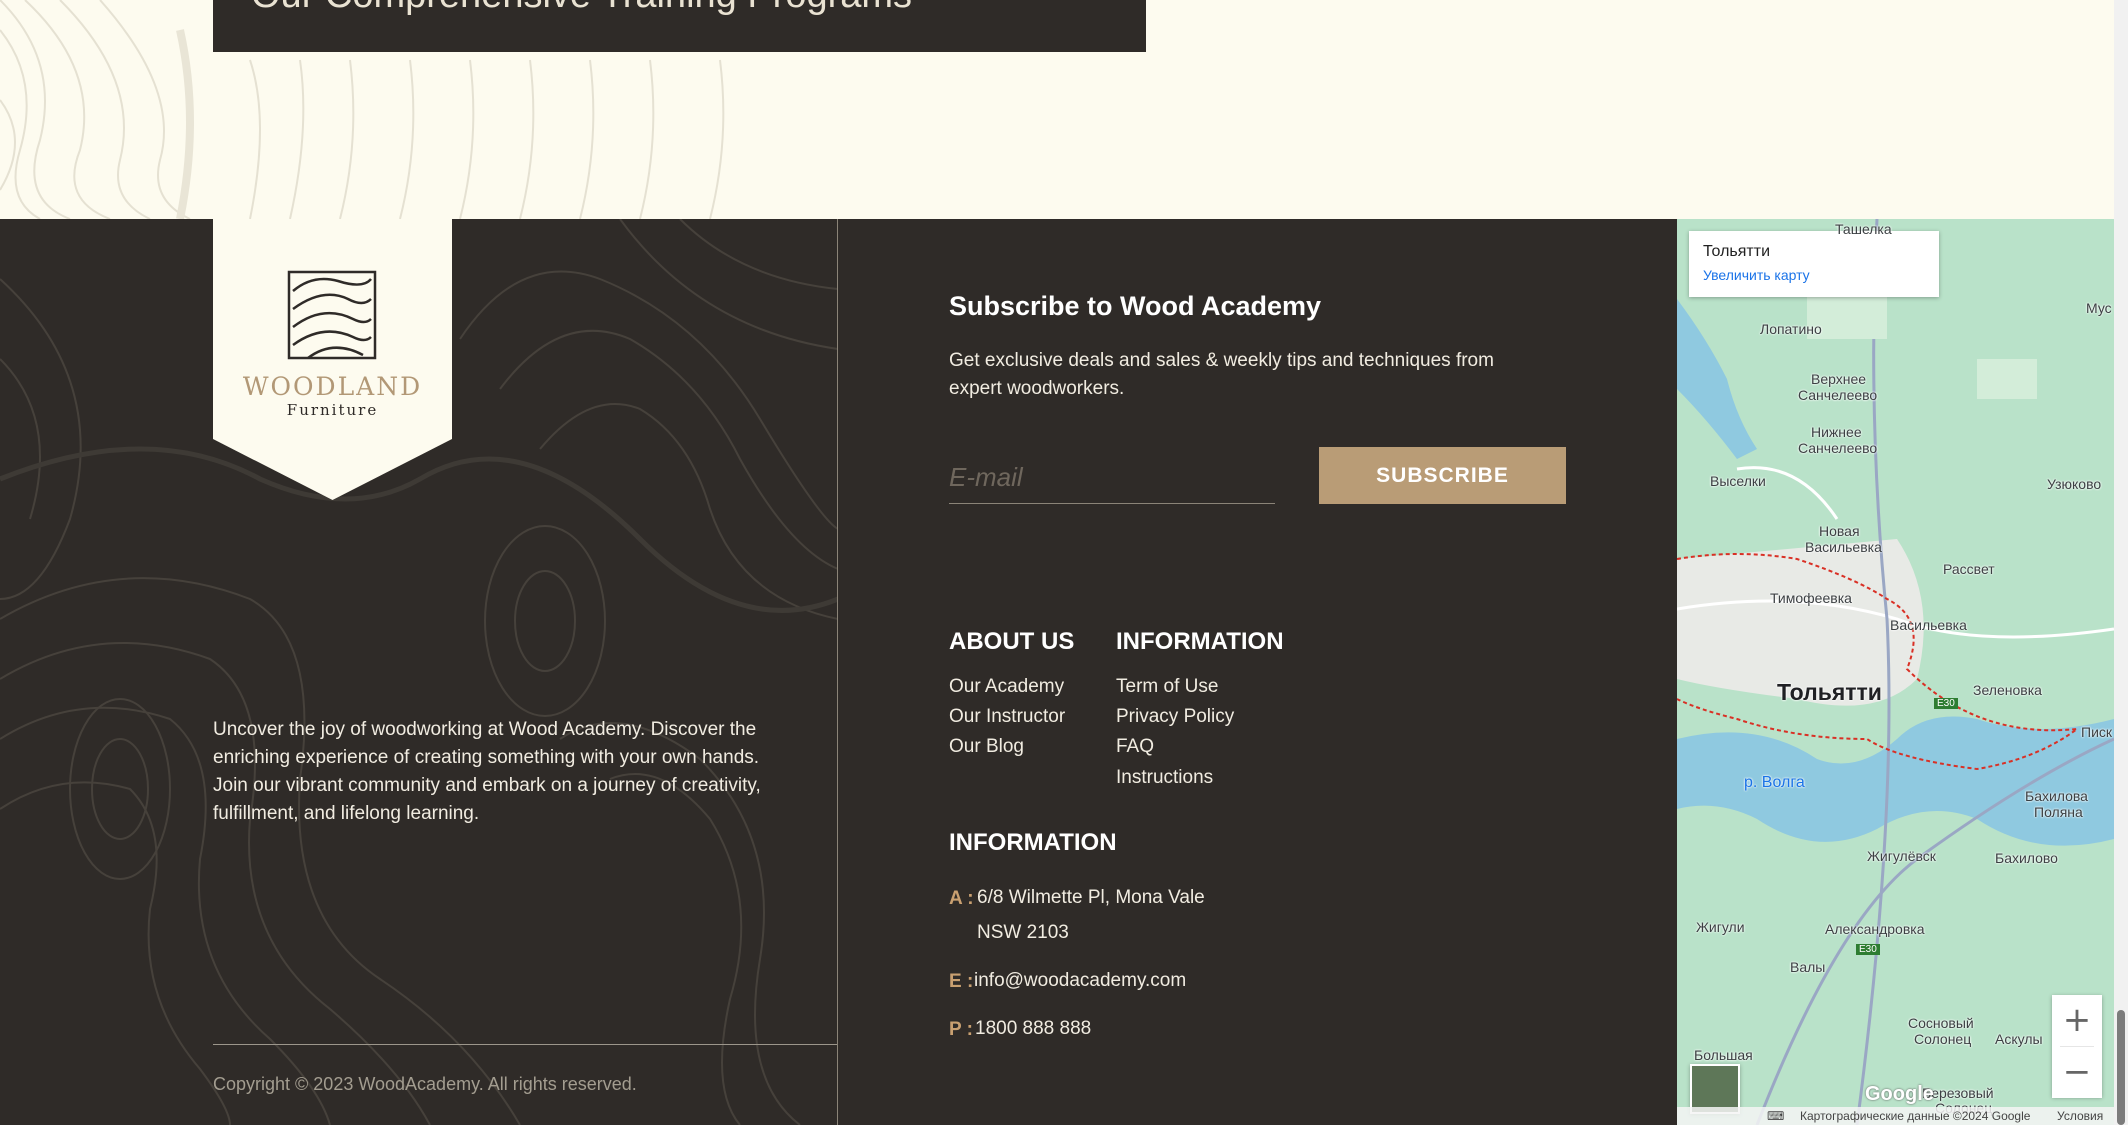  I want to click on scrollbar-track, so click(2121, 562).